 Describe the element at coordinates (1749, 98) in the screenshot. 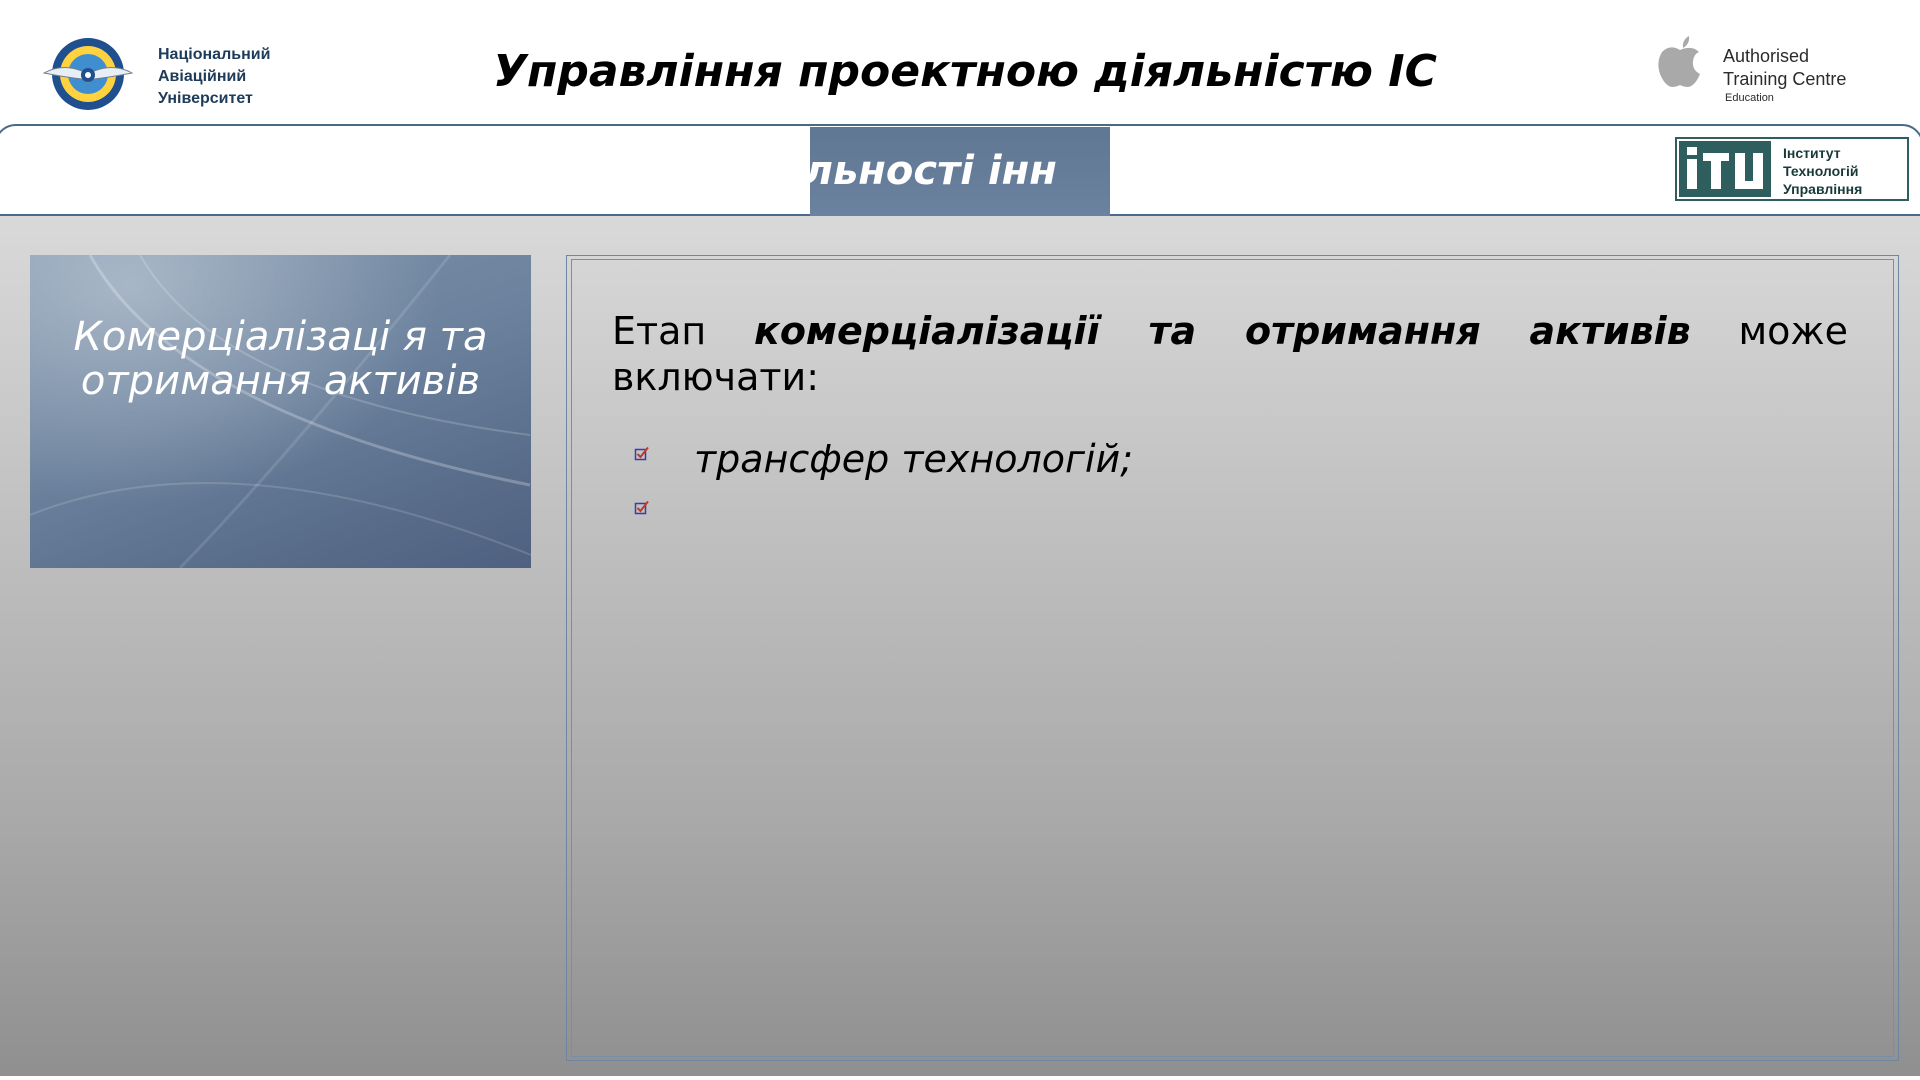

I see `badge-line: Education` at that location.